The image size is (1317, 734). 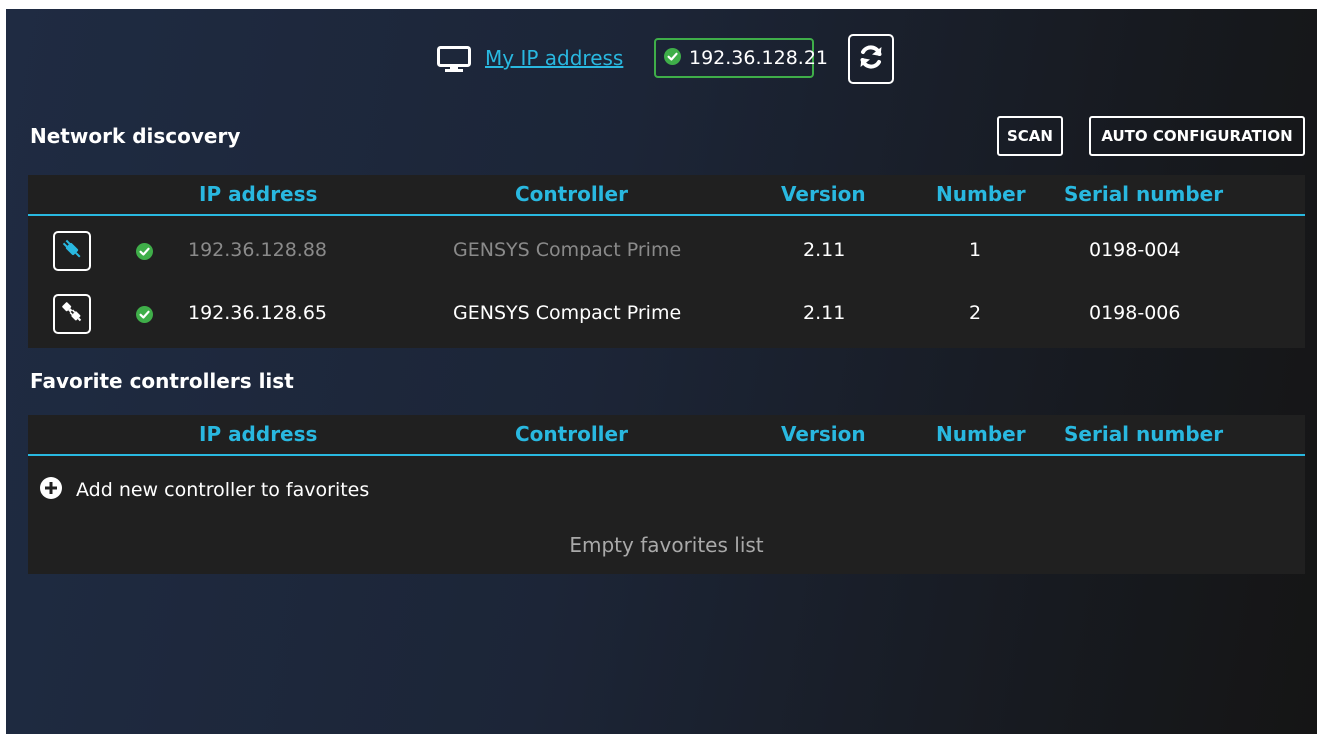 I want to click on plug-connected-icon, so click(x=72, y=251).